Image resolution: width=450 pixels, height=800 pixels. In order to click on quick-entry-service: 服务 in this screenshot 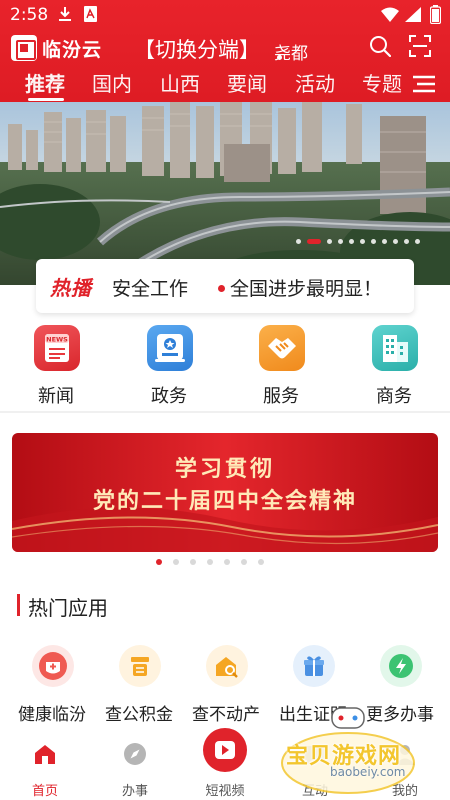, I will do `click(281, 366)`.